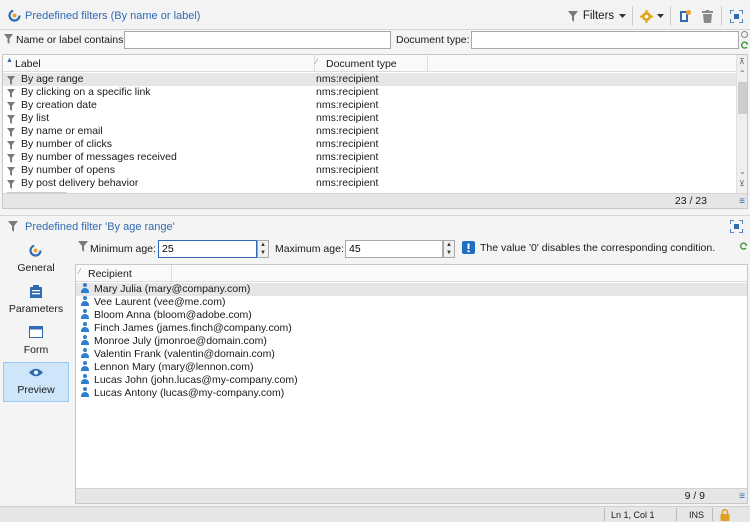 The image size is (750, 522). What do you see at coordinates (411, 367) in the screenshot?
I see `list-item: Lennon Mary (mary@lennon.com)` at bounding box center [411, 367].